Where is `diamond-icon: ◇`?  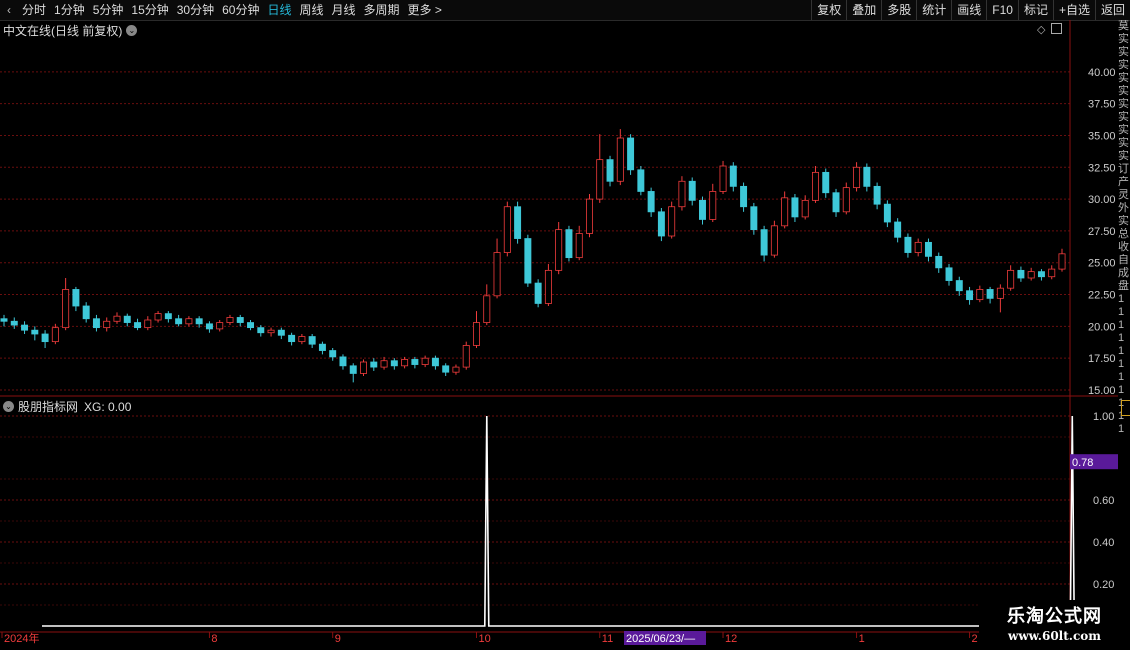 diamond-icon: ◇ is located at coordinates (1041, 29).